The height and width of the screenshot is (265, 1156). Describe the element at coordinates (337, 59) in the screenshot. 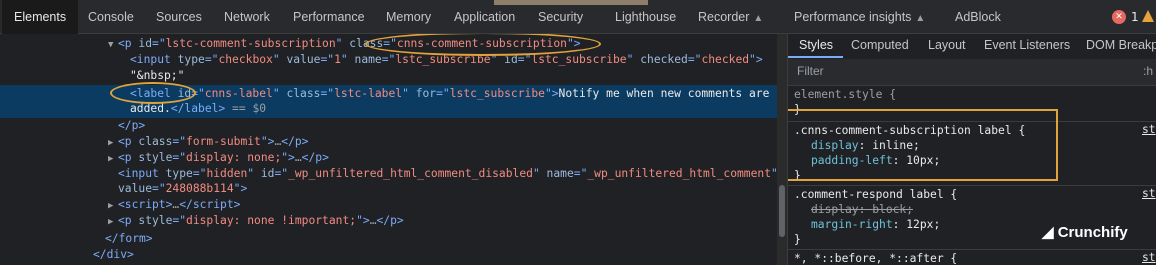

I see `attr-value-value: 1` at that location.